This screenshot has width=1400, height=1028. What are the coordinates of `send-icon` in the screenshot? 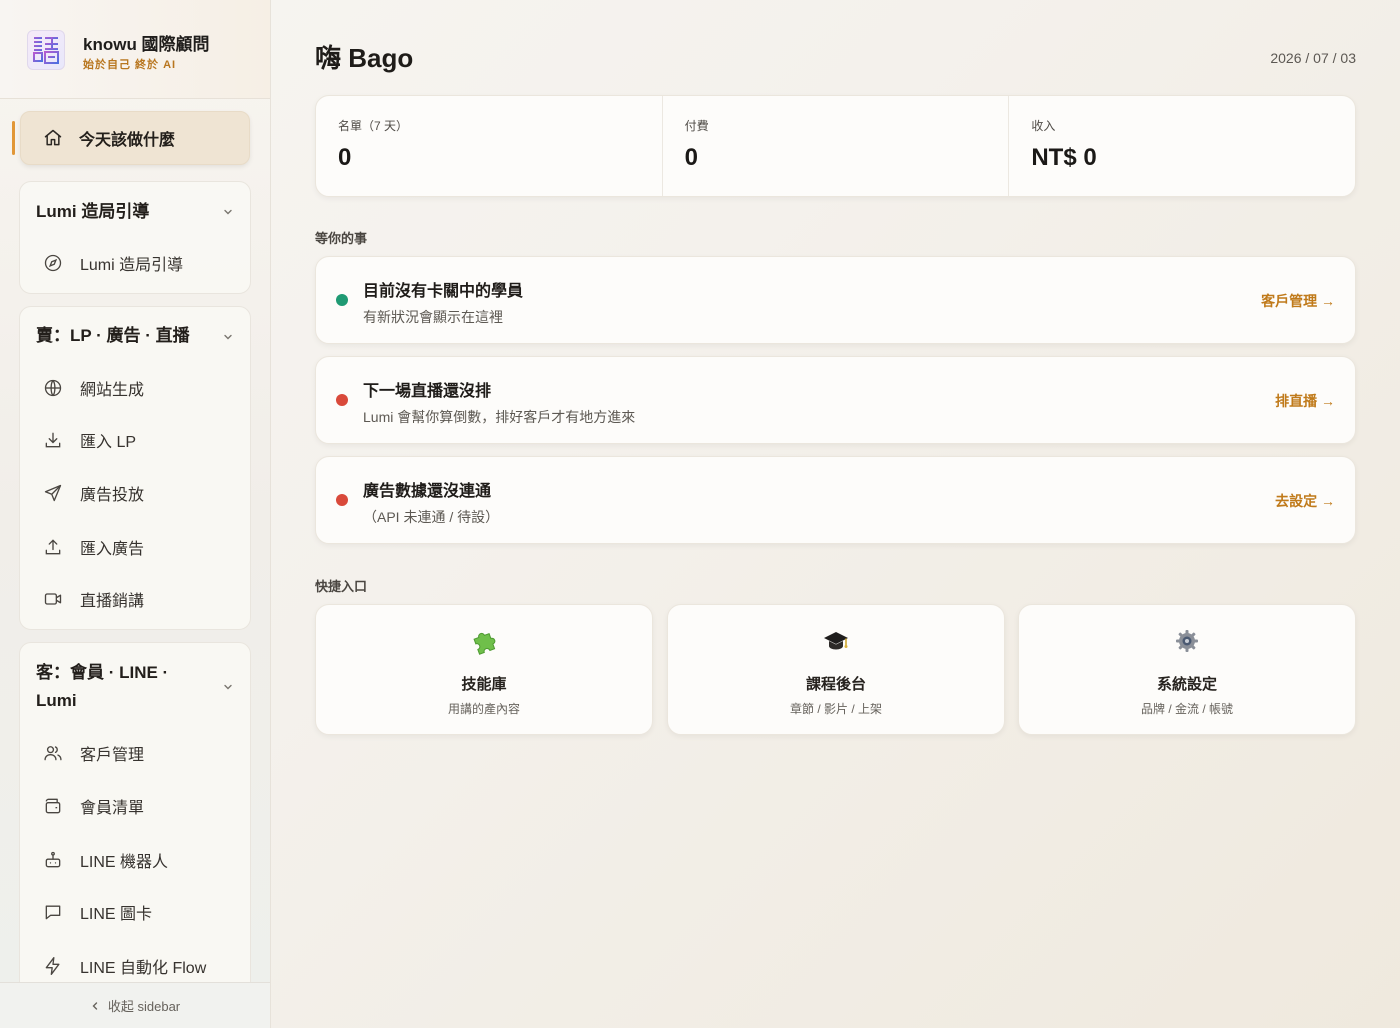 It's located at (53, 493).